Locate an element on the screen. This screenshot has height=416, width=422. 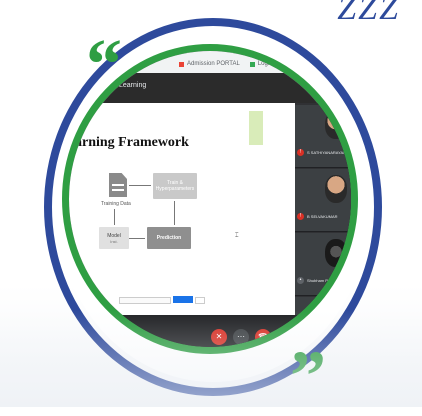
train-box-sub: Hyperparameters is located at coordinates (175, 189).